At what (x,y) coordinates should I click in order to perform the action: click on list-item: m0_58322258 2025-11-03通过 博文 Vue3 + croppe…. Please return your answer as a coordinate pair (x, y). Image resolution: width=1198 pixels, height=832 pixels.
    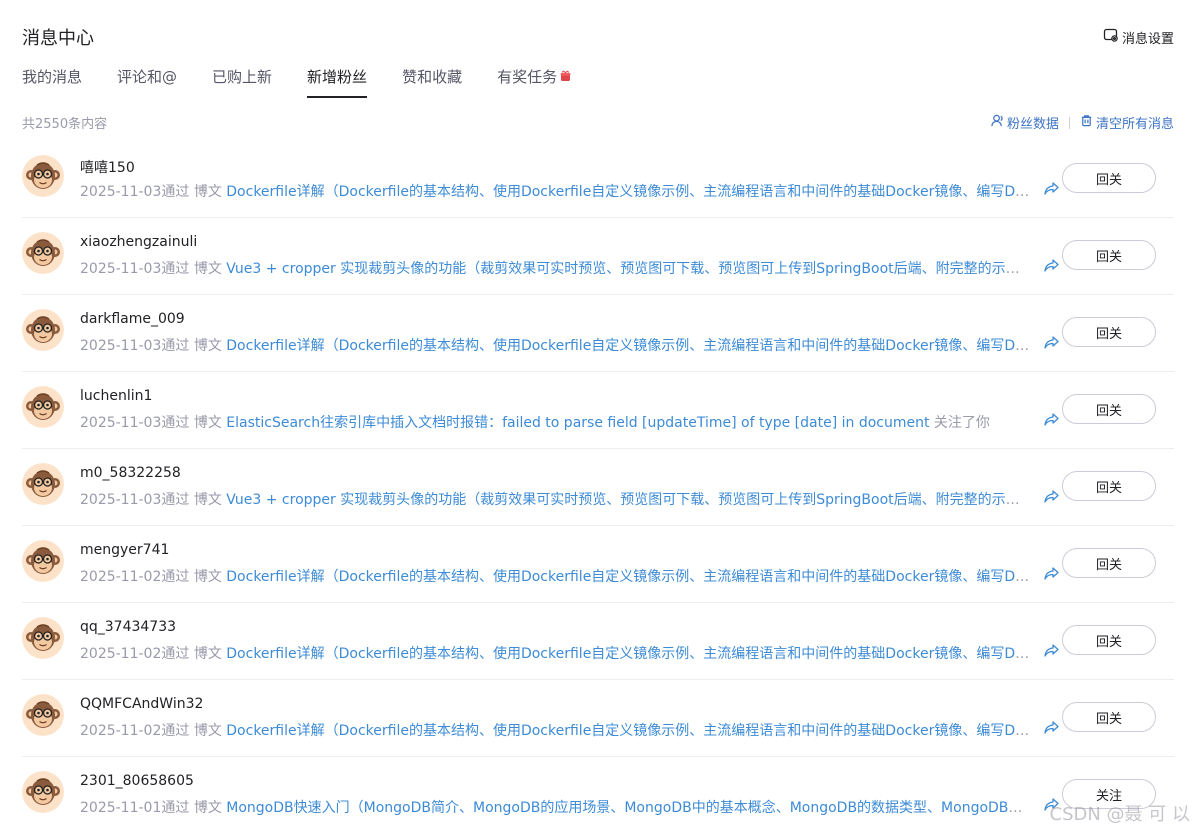
    Looking at the image, I should click on (598, 487).